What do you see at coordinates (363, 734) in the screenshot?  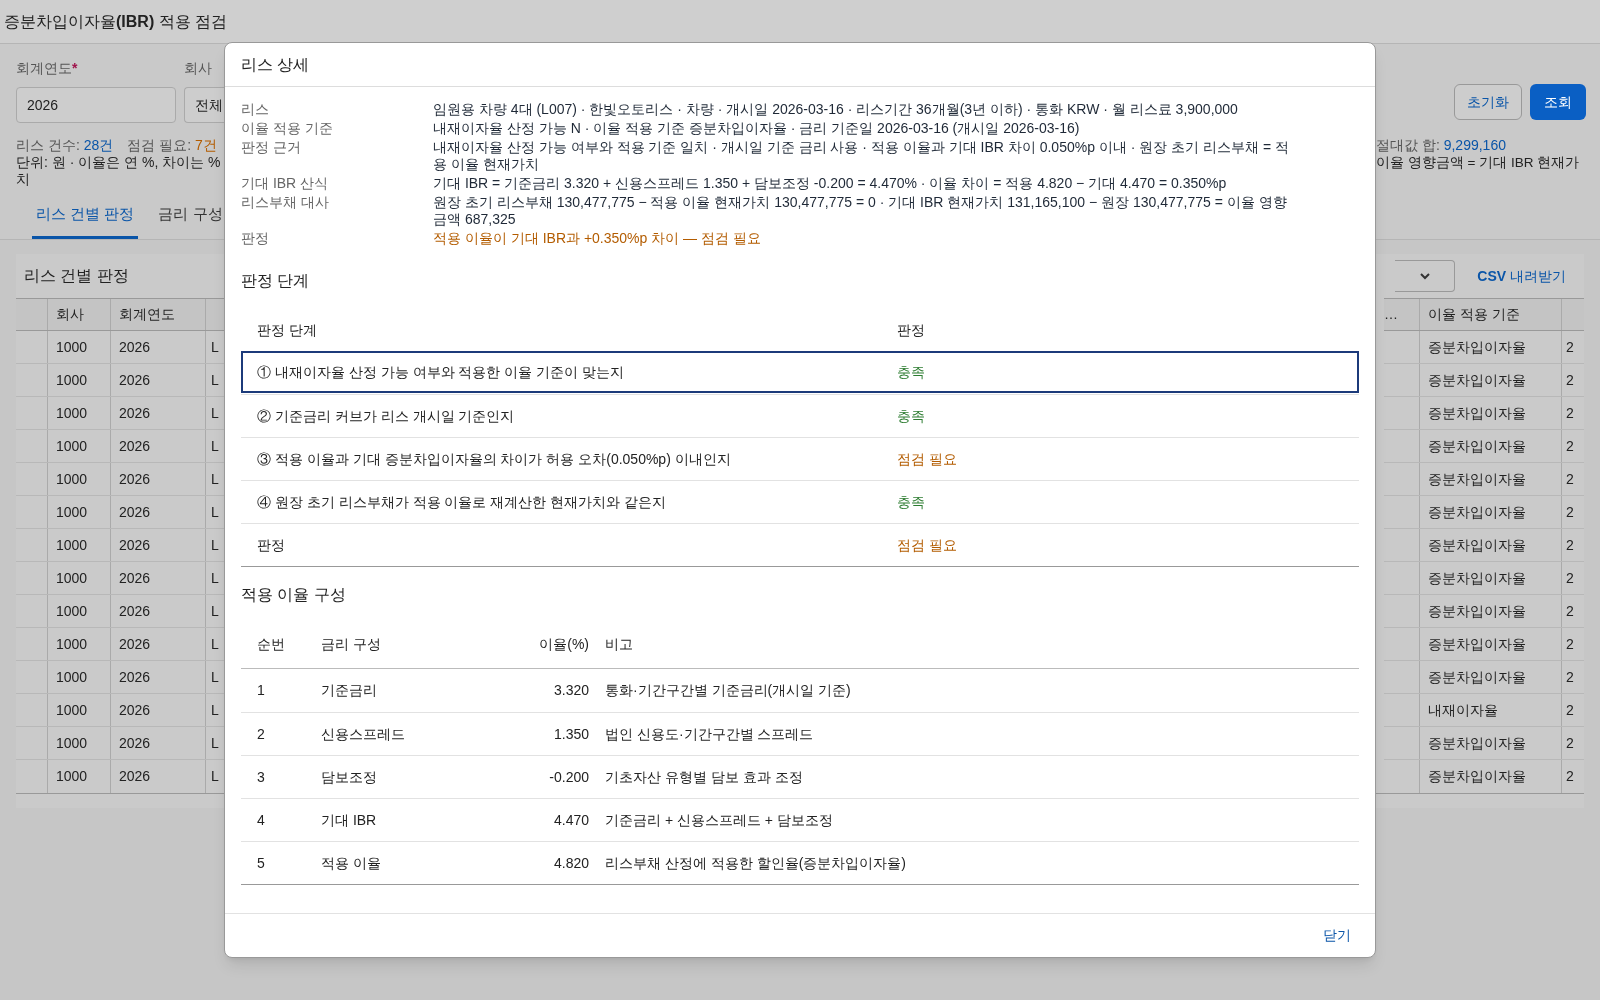 I see `table-cell-text: 신용스프레드` at bounding box center [363, 734].